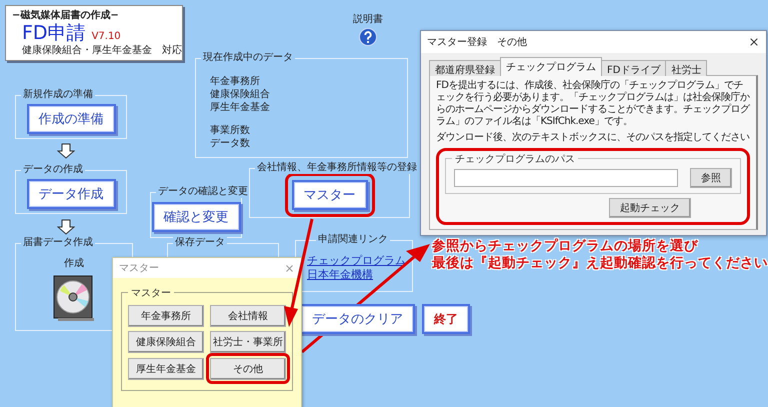 This screenshot has height=407, width=768. Describe the element at coordinates (58, 95) in the screenshot. I see `group-label: 新規作成の準備` at that location.